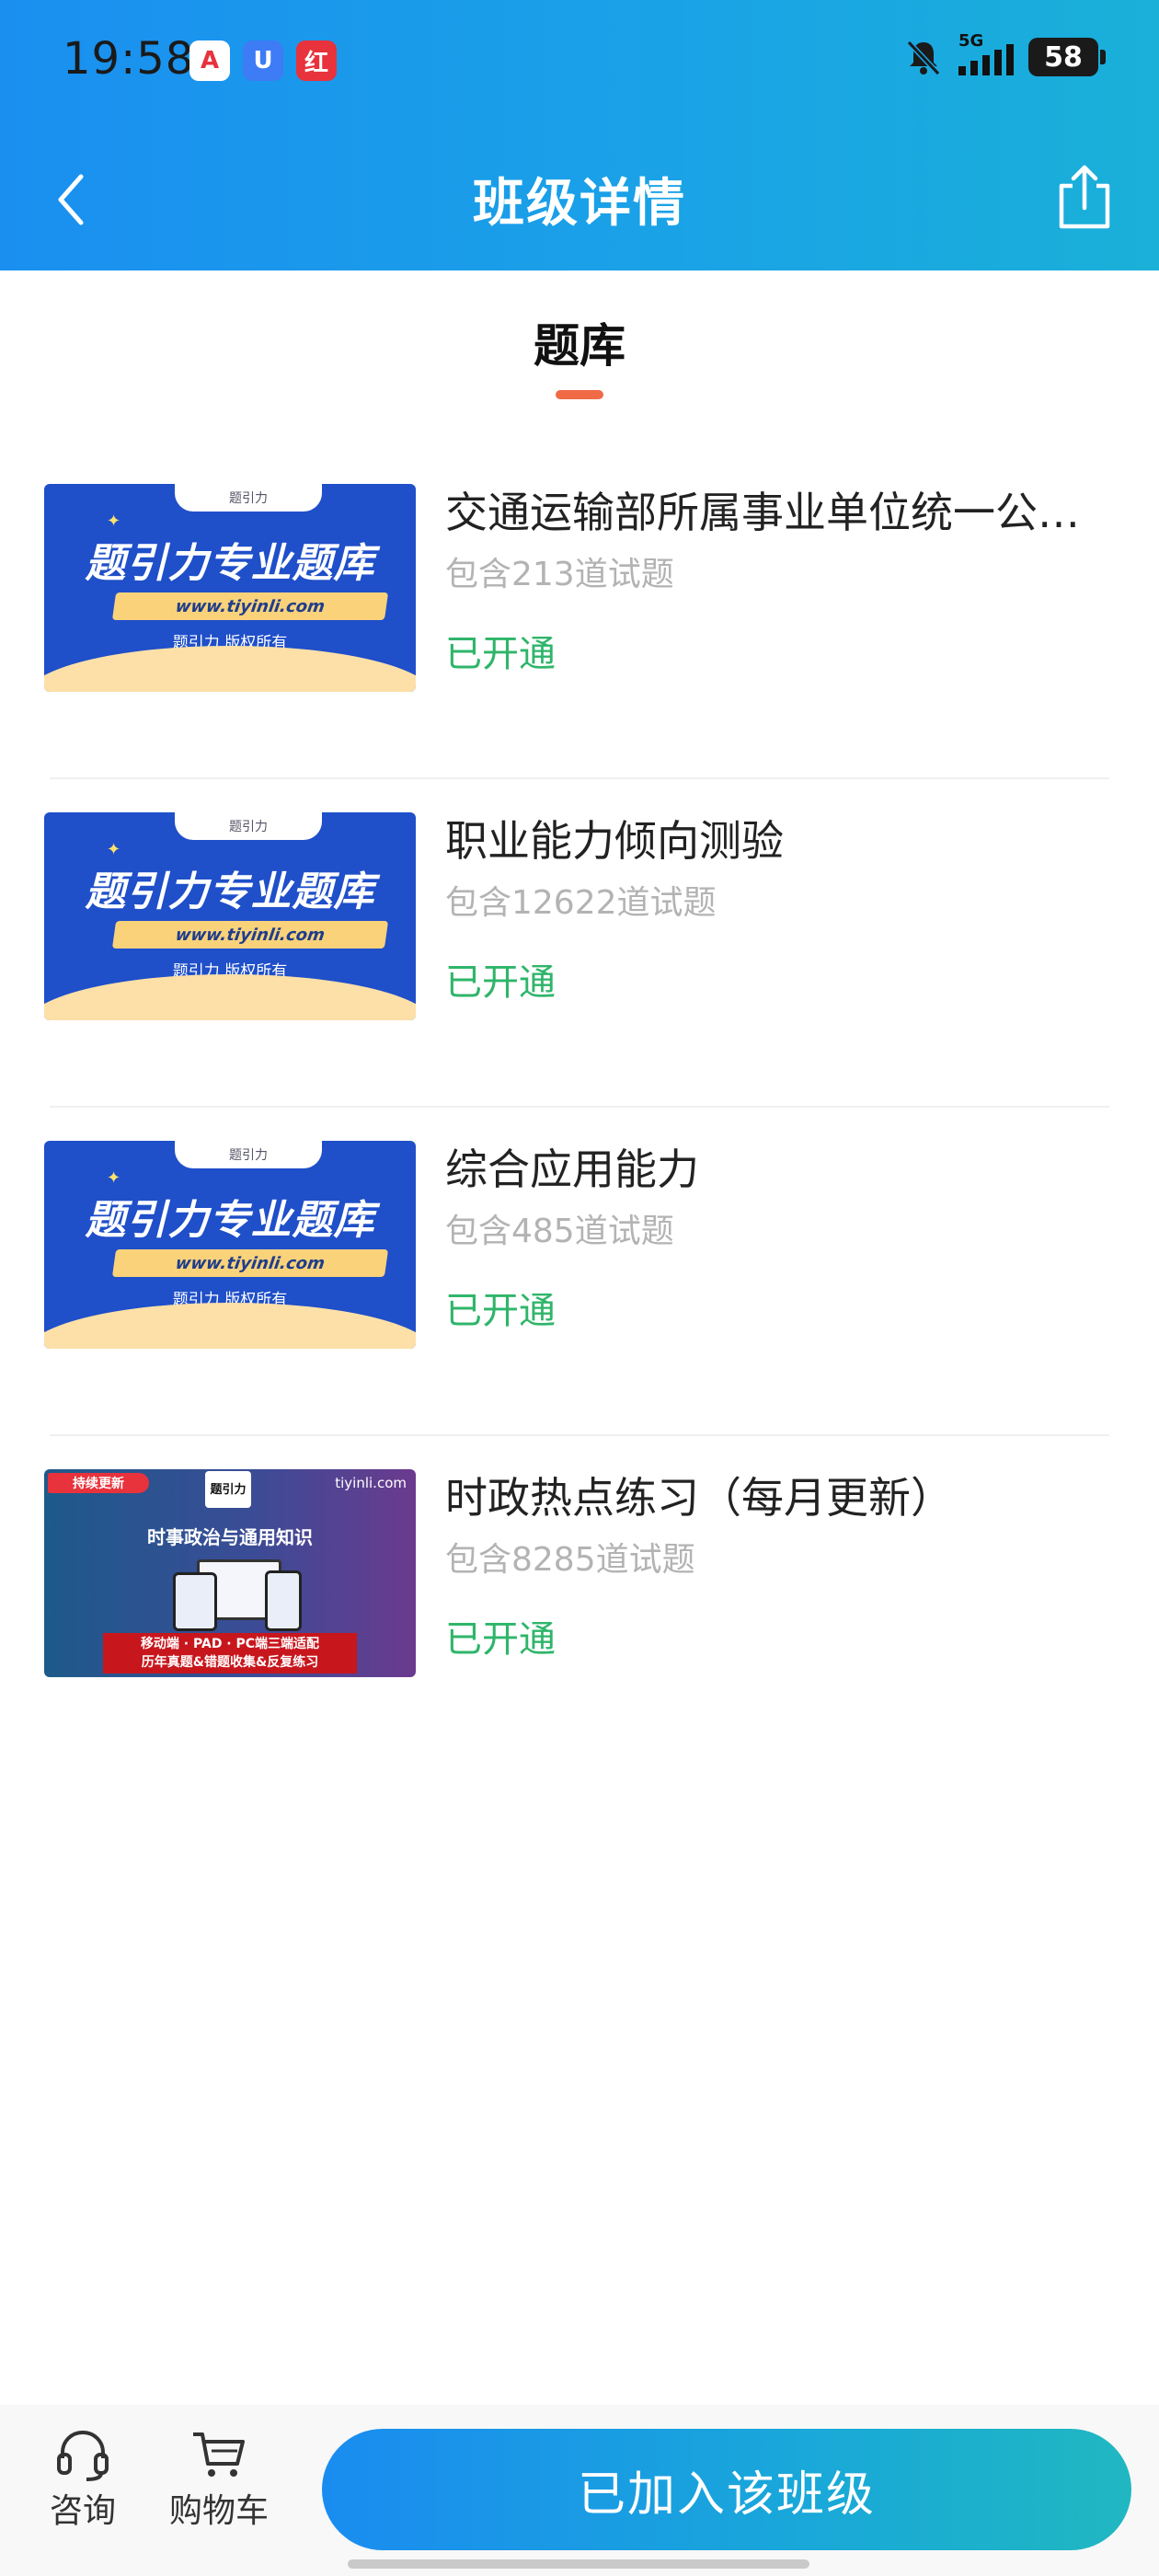  Describe the element at coordinates (228, 1489) in the screenshot. I see `thumb-logo: 题引力` at that location.